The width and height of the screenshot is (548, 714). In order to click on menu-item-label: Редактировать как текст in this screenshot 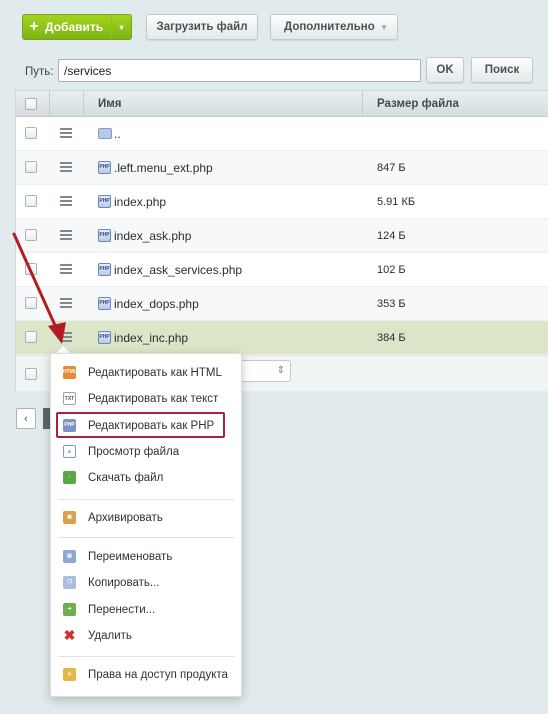, I will do `click(153, 399)`.